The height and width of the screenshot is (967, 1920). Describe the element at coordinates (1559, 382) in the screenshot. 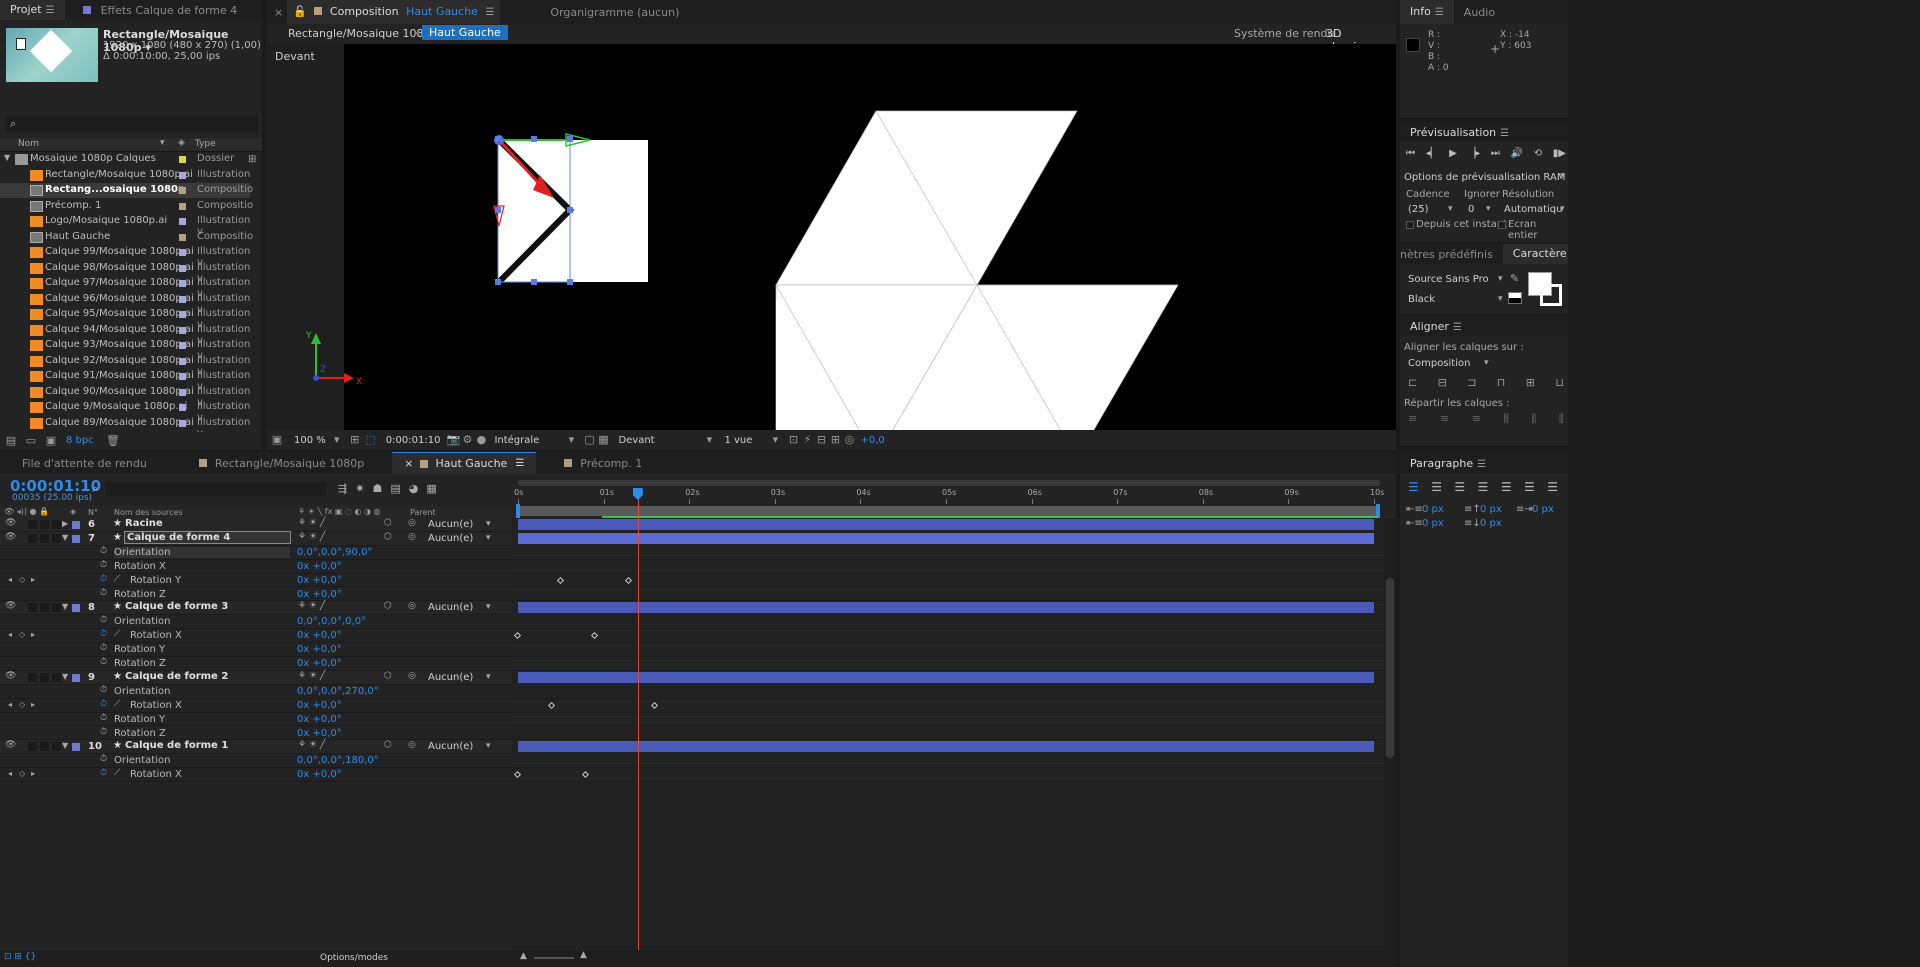

I see `align-bottom-icon: ⊔` at that location.